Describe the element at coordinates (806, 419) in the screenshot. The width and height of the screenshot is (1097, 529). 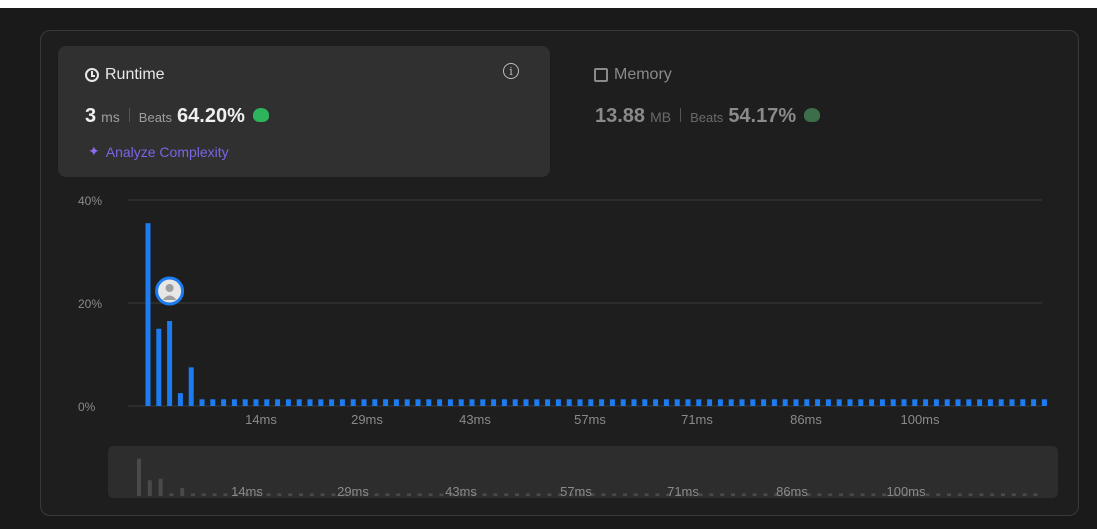
I see `x-tick-label: 86ms` at that location.